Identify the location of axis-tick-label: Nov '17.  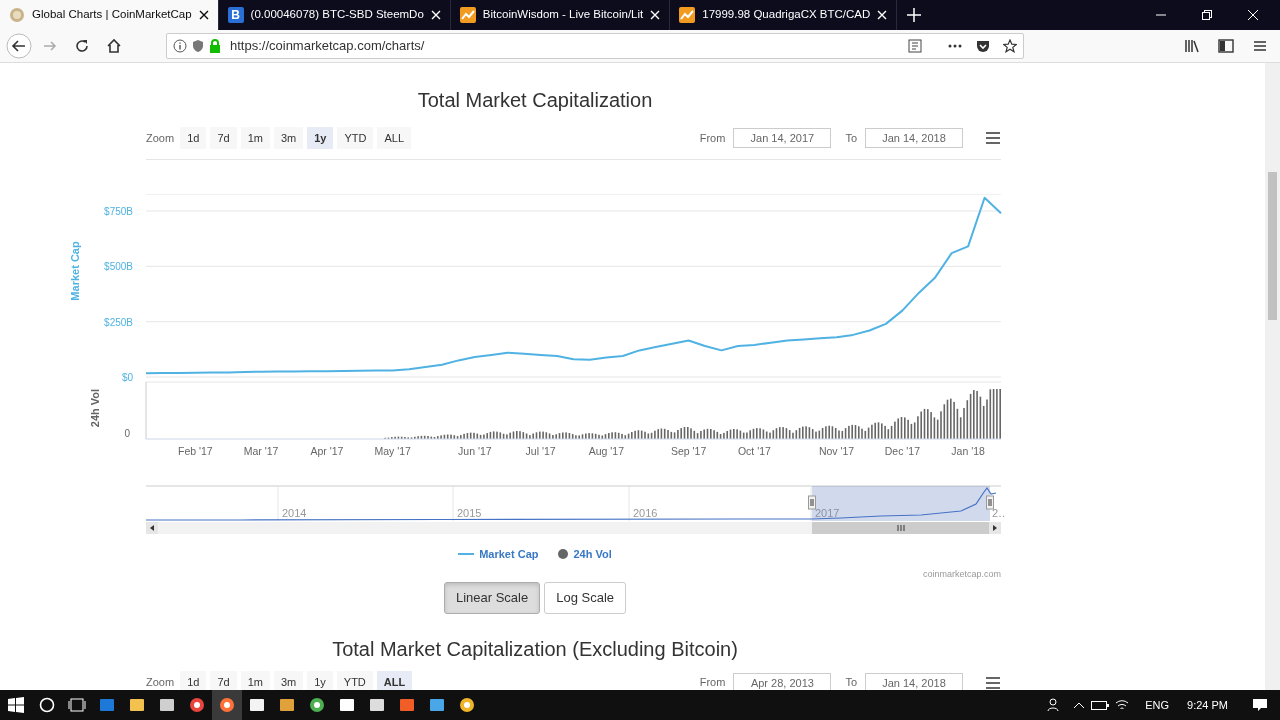
(836, 451).